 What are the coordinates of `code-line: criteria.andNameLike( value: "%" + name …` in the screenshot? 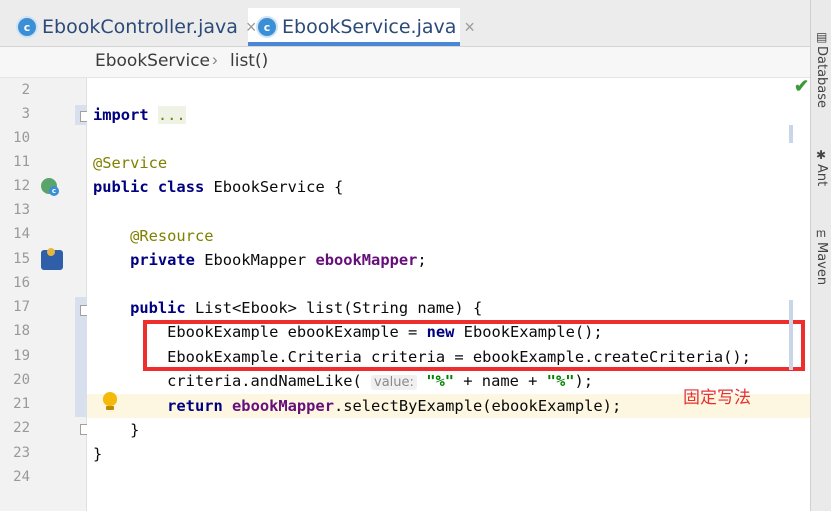 It's located at (380, 381).